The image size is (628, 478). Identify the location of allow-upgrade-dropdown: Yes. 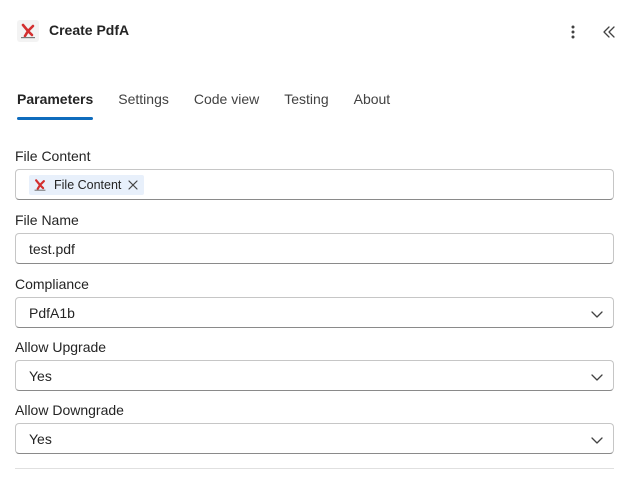
(314, 375).